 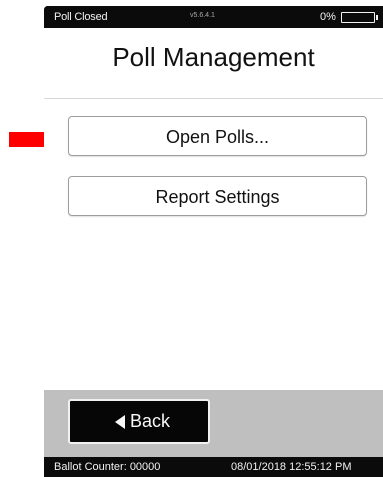 What do you see at coordinates (150, 421) in the screenshot?
I see `back-label: Back` at bounding box center [150, 421].